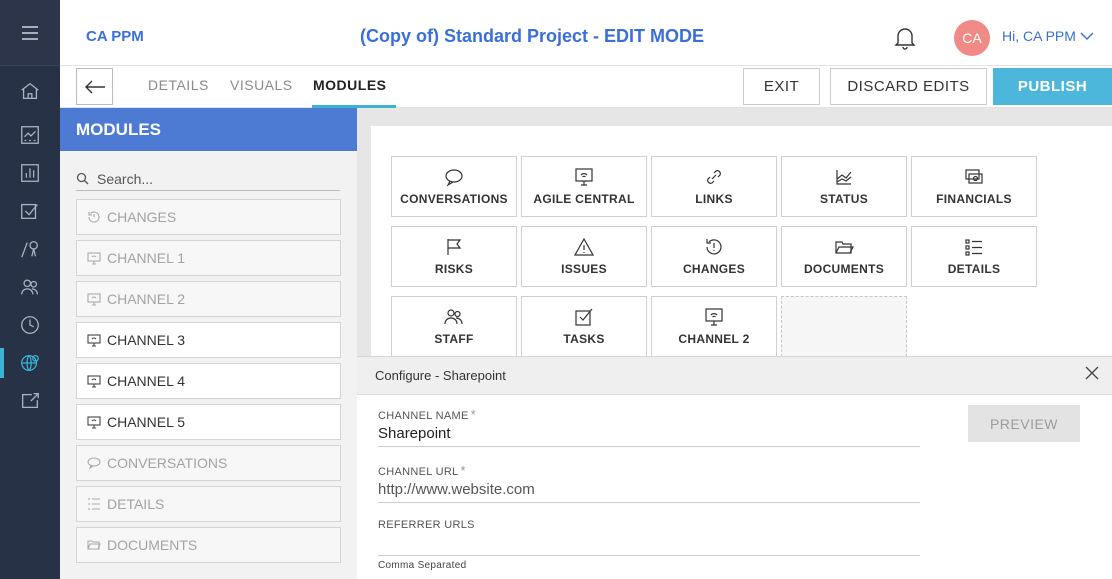 The image size is (1112, 579). I want to click on tile-changes: CHANGES, so click(714, 256).